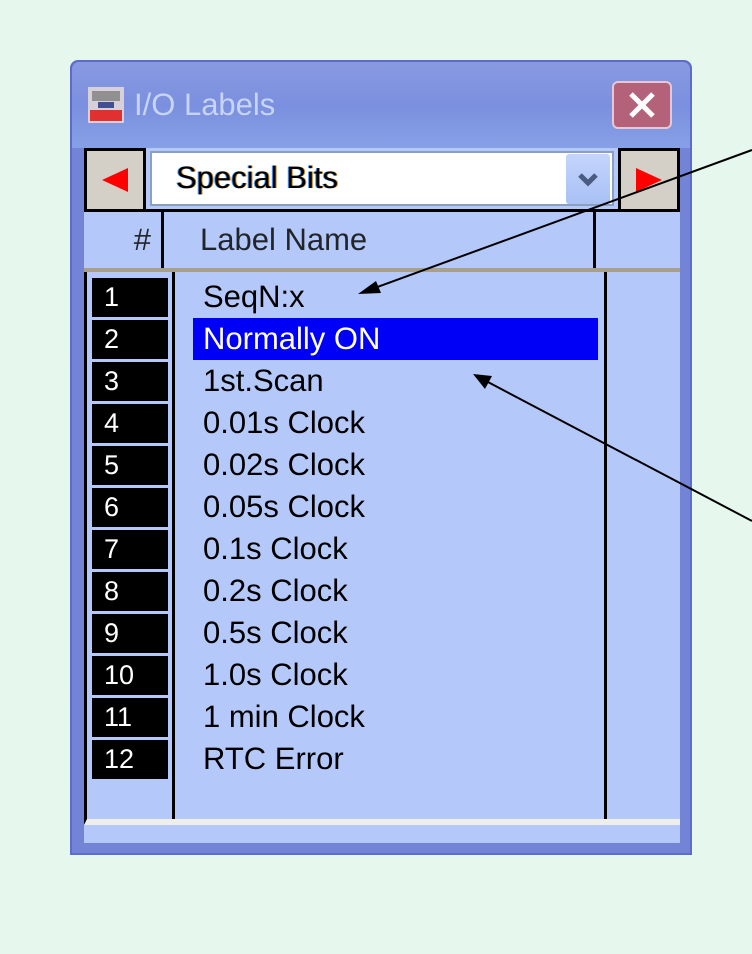 The width and height of the screenshot is (752, 954). I want to click on label-row: 1st.Scan, so click(395, 381).